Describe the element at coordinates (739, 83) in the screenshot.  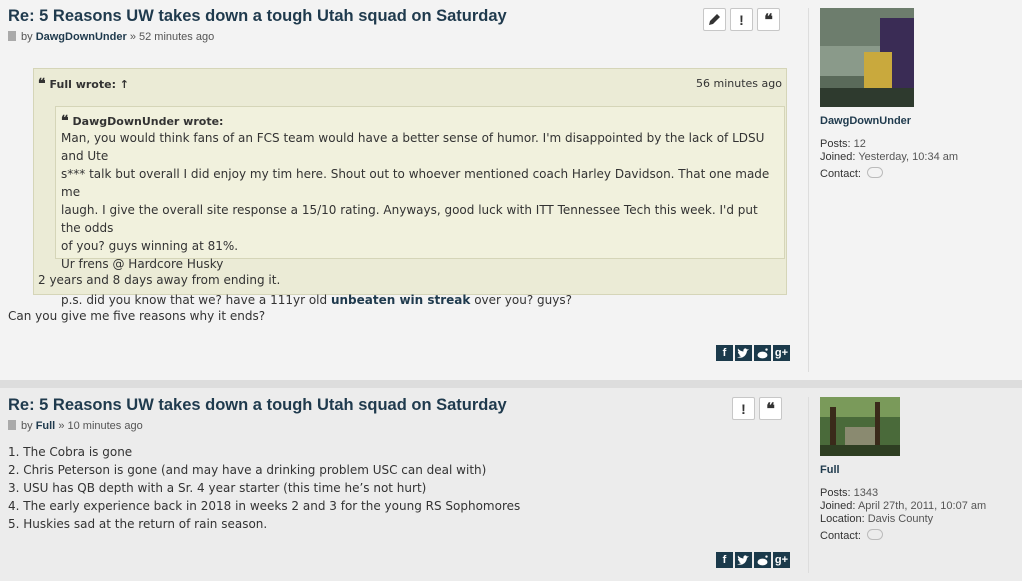
I see `quote-time: 56 minutes ago` at that location.